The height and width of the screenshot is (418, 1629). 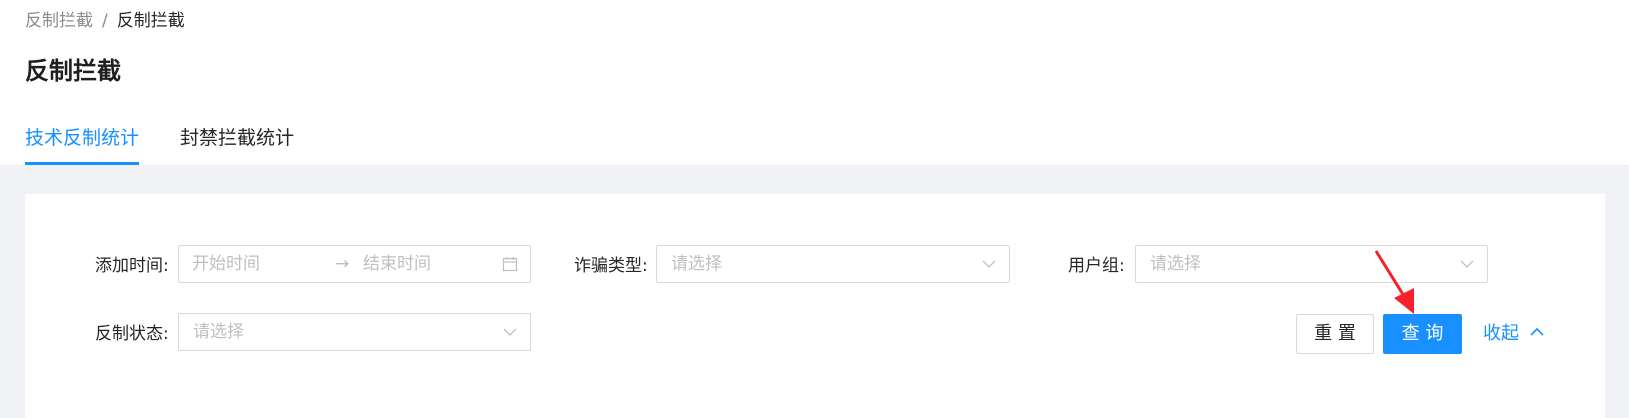 What do you see at coordinates (397, 264) in the screenshot?
I see `end-time-input: 结束时间` at bounding box center [397, 264].